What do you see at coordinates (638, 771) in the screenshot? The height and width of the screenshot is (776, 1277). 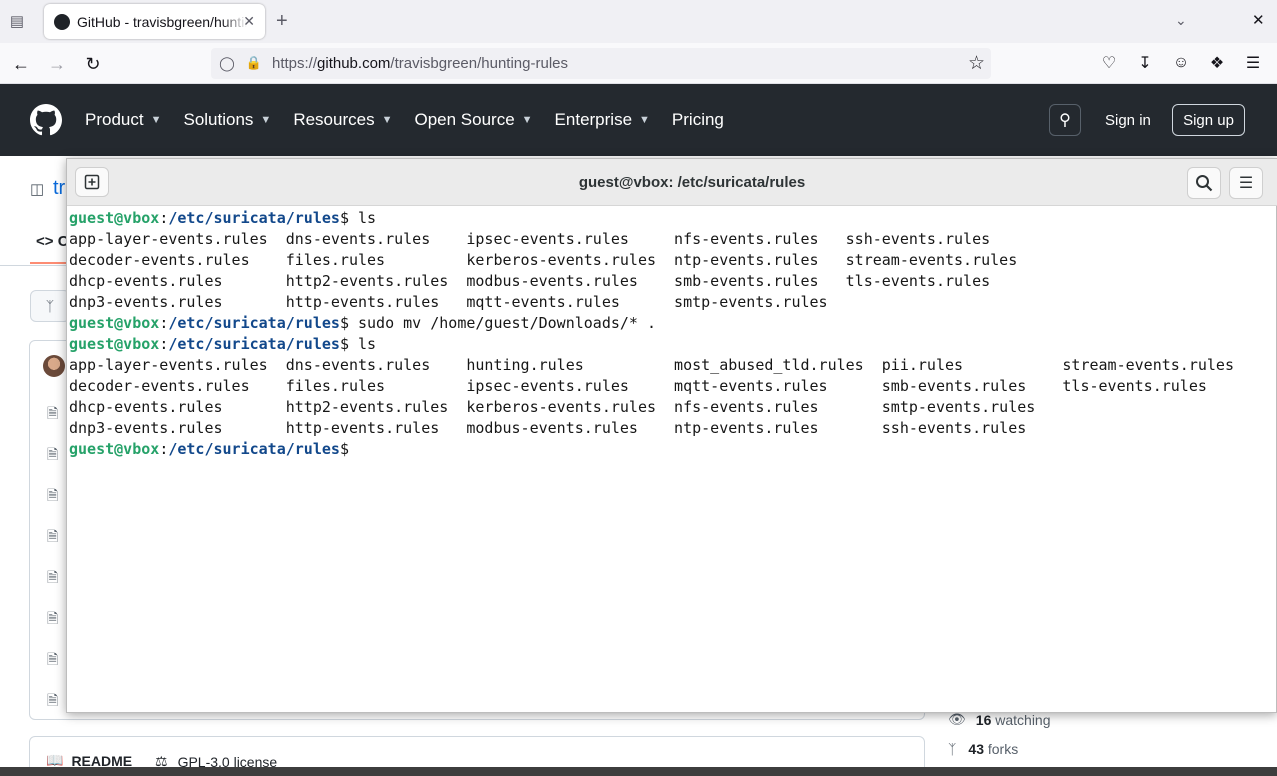 I see `horizontal-scrollbar` at bounding box center [638, 771].